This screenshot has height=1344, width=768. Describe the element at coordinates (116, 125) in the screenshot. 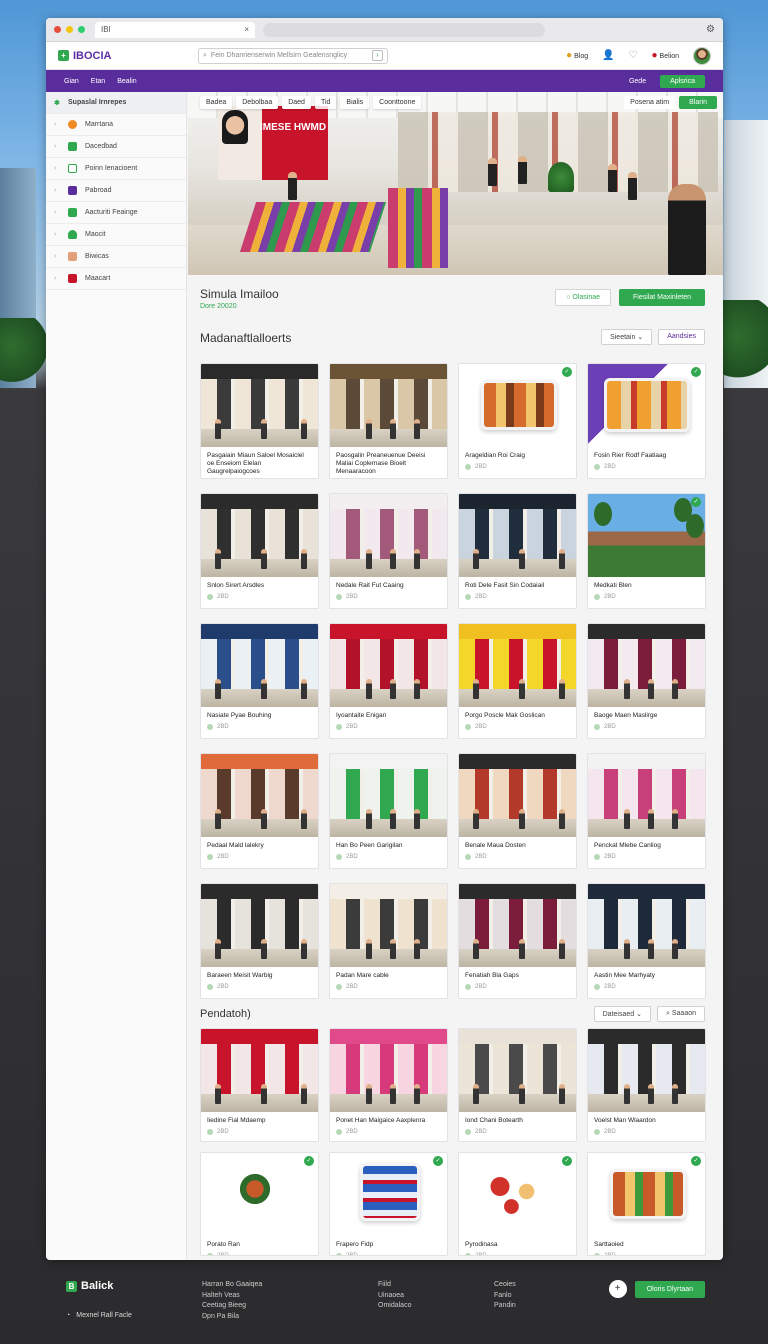

I see `sidebar-item-1: › Marrtana` at that location.